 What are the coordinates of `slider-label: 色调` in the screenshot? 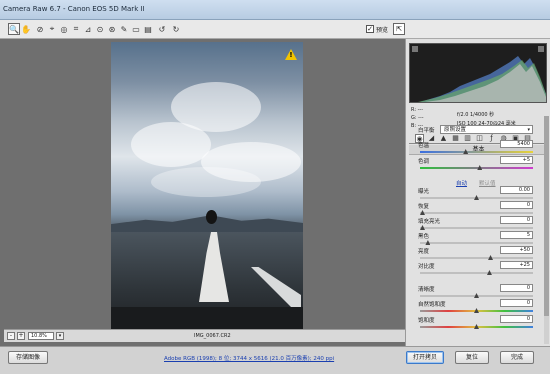 It's located at (424, 162).